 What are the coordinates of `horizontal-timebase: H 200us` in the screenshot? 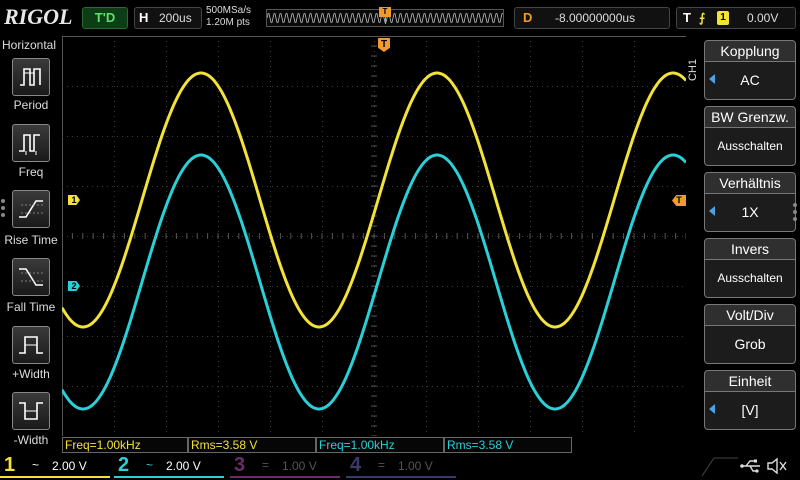 It's located at (168, 18).